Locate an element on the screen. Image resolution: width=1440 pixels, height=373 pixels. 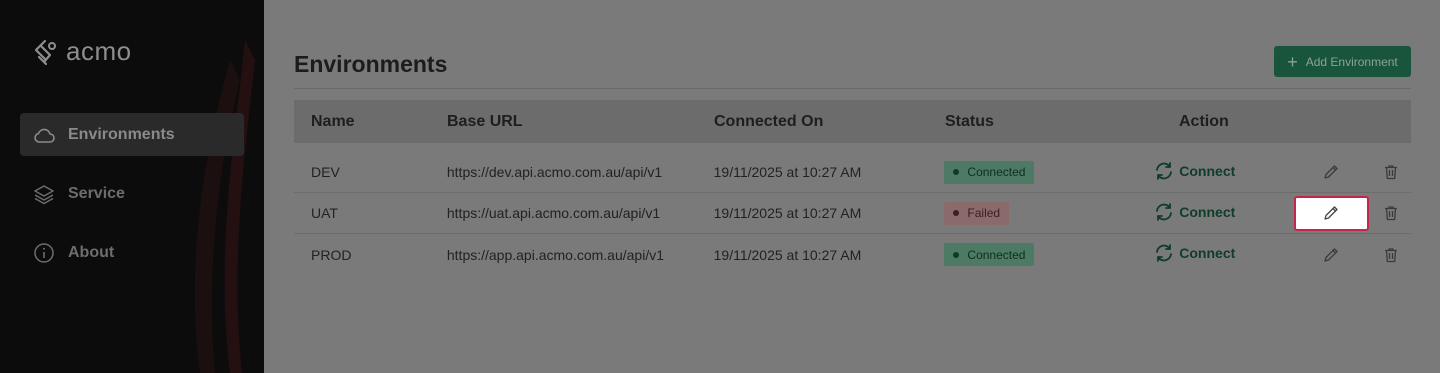
logo-text: acmo is located at coordinates (99, 51).